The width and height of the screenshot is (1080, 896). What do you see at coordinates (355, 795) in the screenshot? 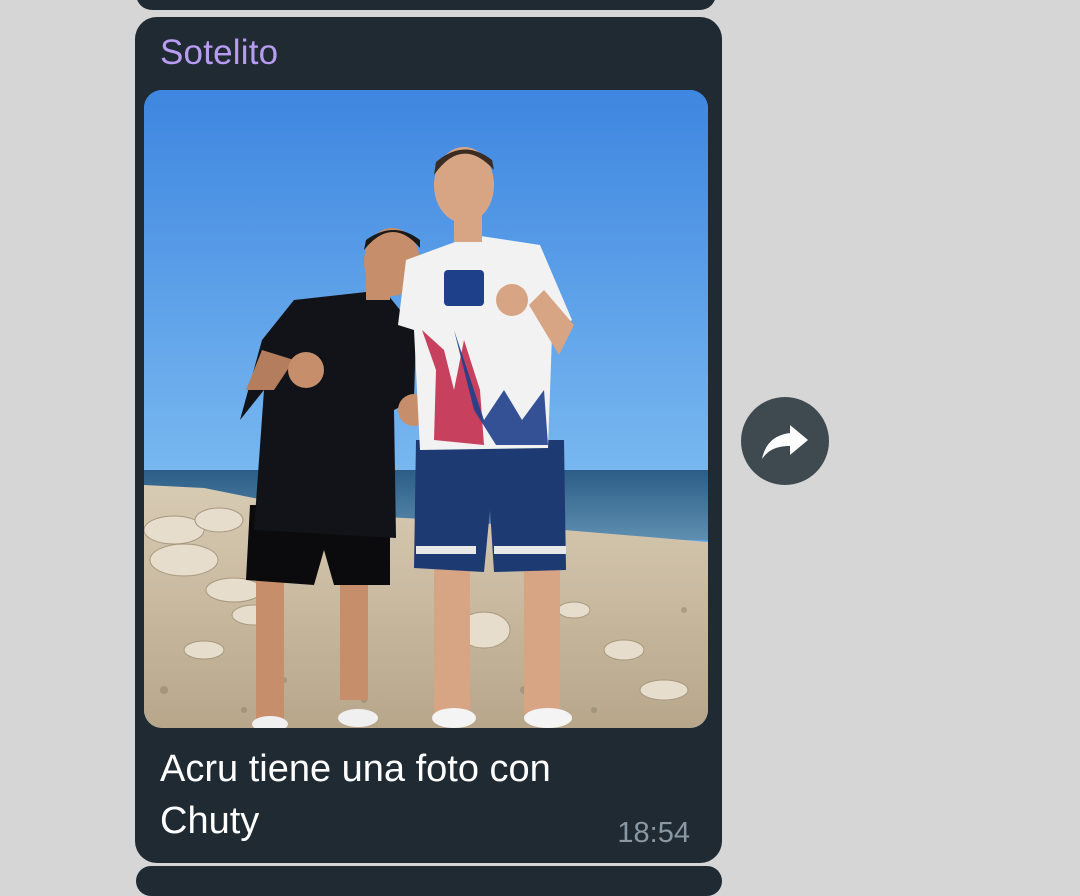
I see `message-caption: Acru tiene una foto con Chuty` at bounding box center [355, 795].